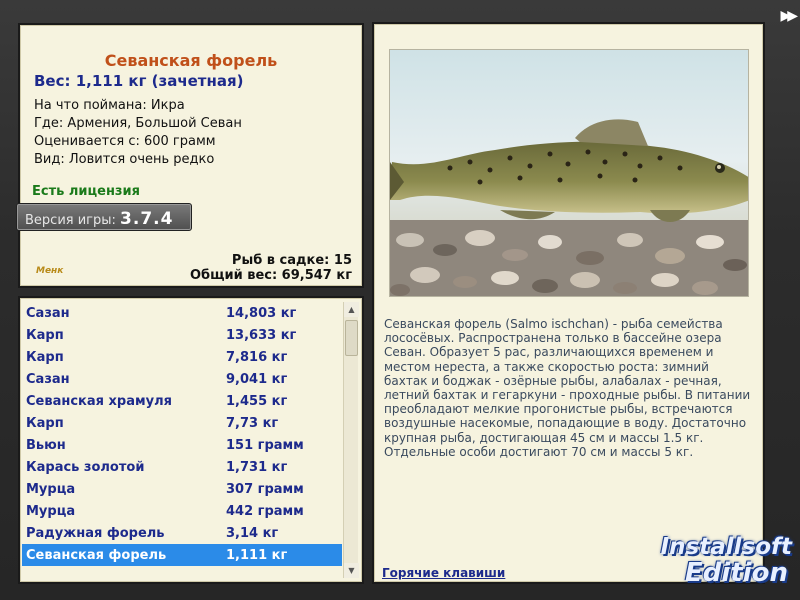 The image size is (800, 600). What do you see at coordinates (265, 489) in the screenshot?
I see `fish-weight: 307 грамм` at bounding box center [265, 489].